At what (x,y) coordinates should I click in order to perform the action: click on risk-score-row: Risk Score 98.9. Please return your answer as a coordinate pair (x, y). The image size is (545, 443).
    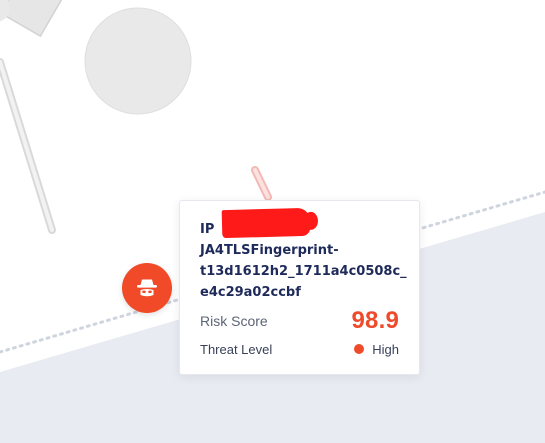
    Looking at the image, I should click on (299, 321).